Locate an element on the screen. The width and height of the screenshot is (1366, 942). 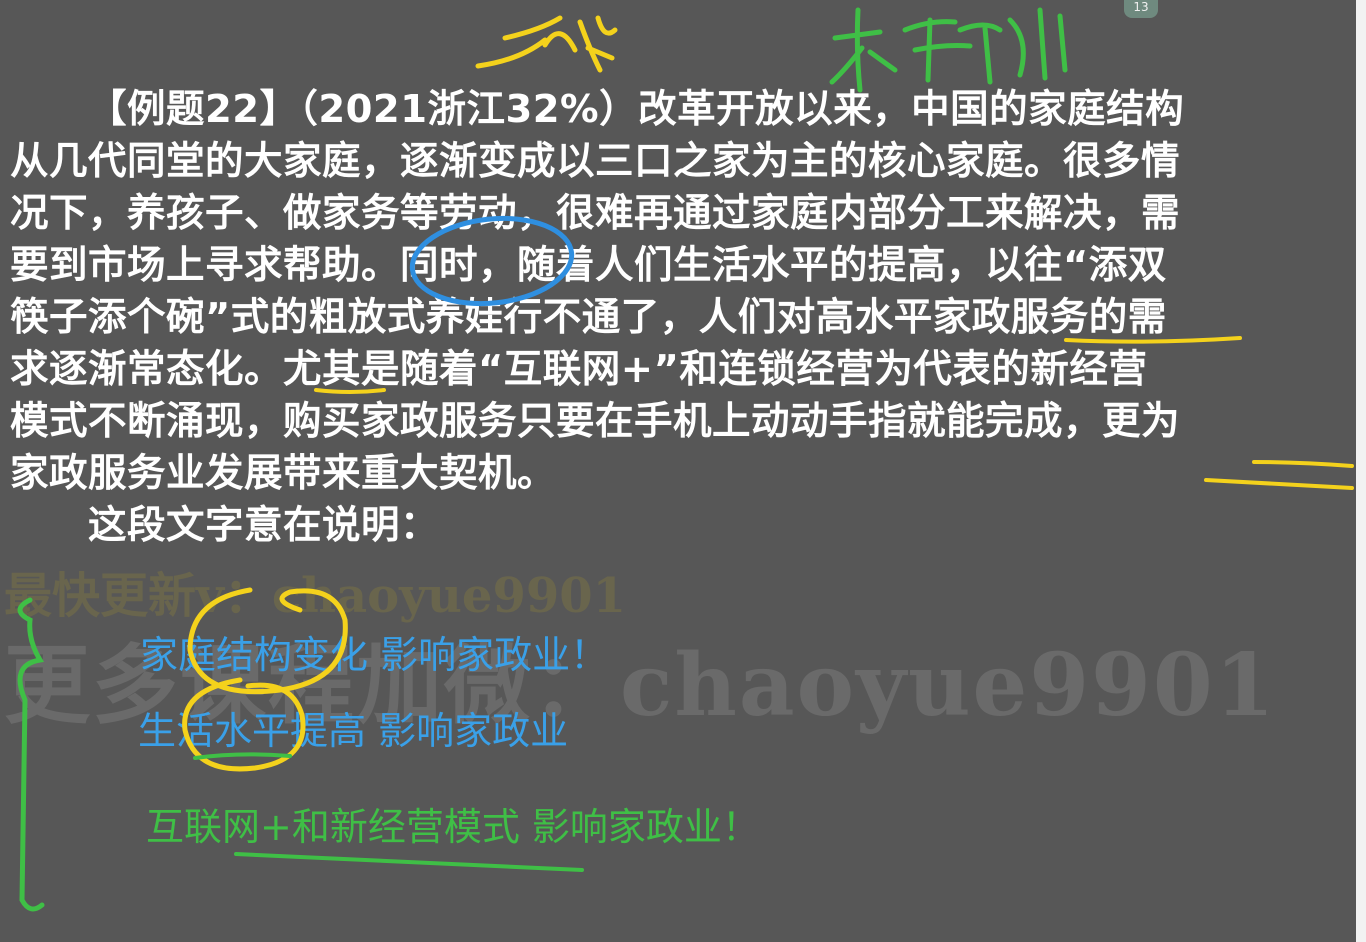
green-scribble-top is located at coordinates (948, 50).